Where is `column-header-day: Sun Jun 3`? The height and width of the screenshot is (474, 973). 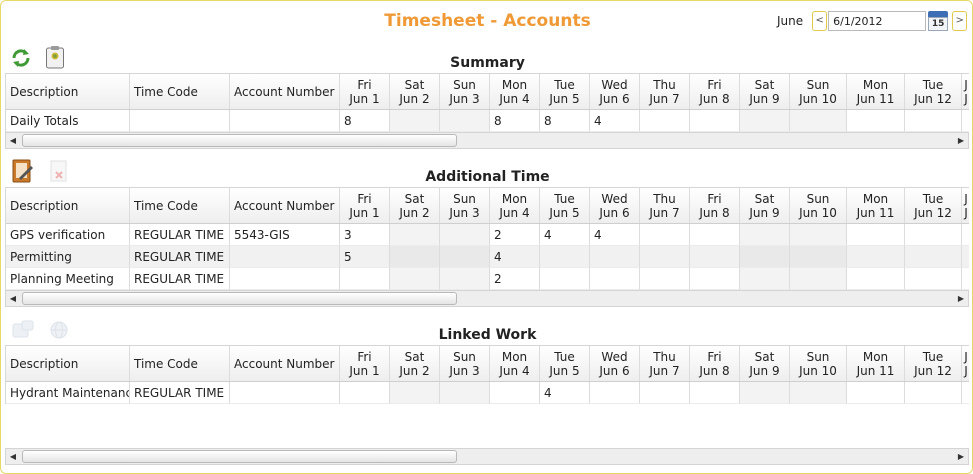
column-header-day: Sun Jun 3 is located at coordinates (465, 205).